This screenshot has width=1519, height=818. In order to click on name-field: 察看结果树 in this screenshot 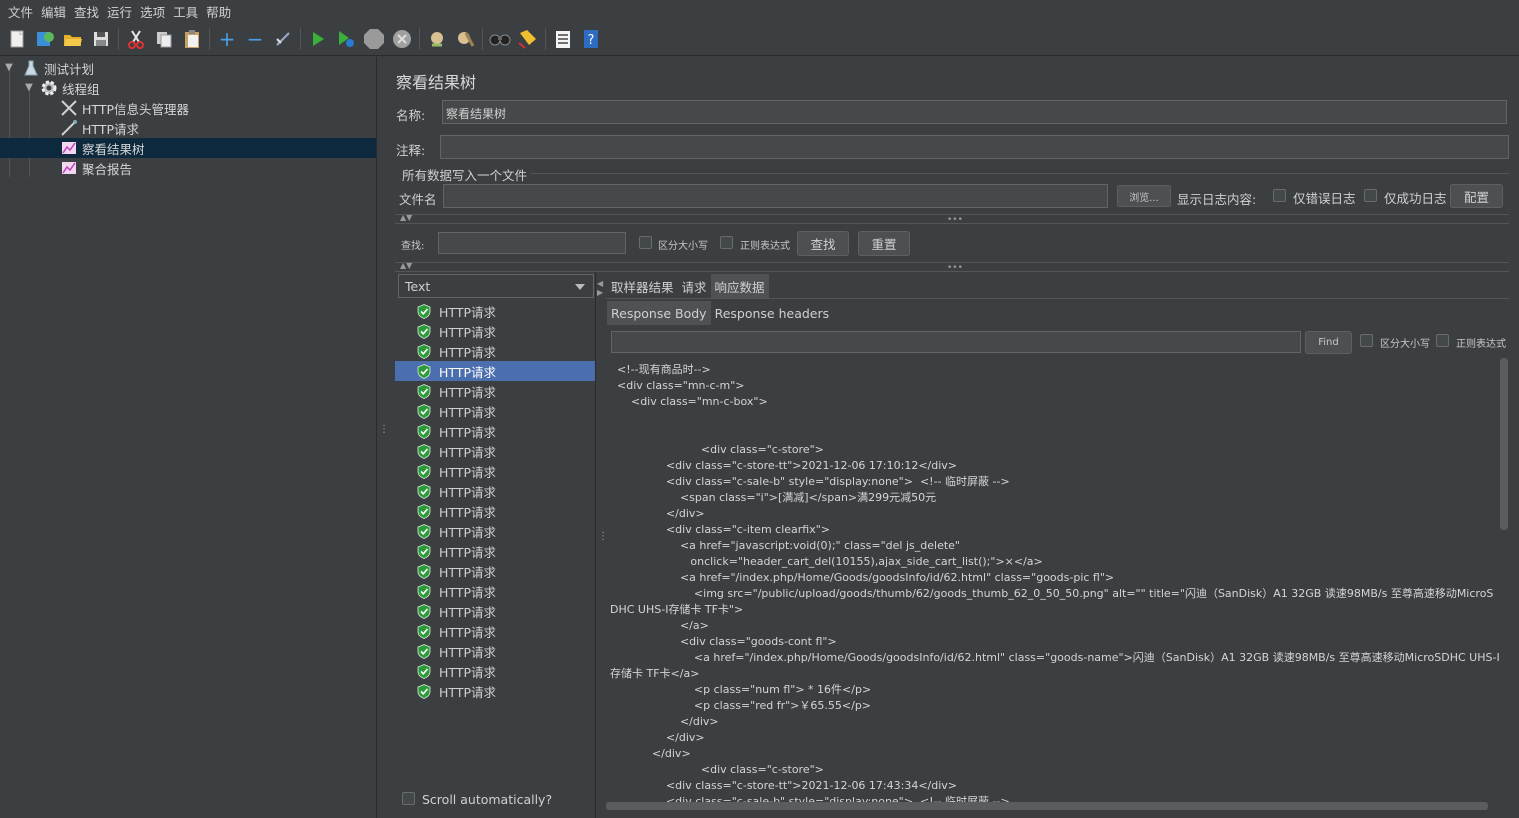, I will do `click(974, 112)`.